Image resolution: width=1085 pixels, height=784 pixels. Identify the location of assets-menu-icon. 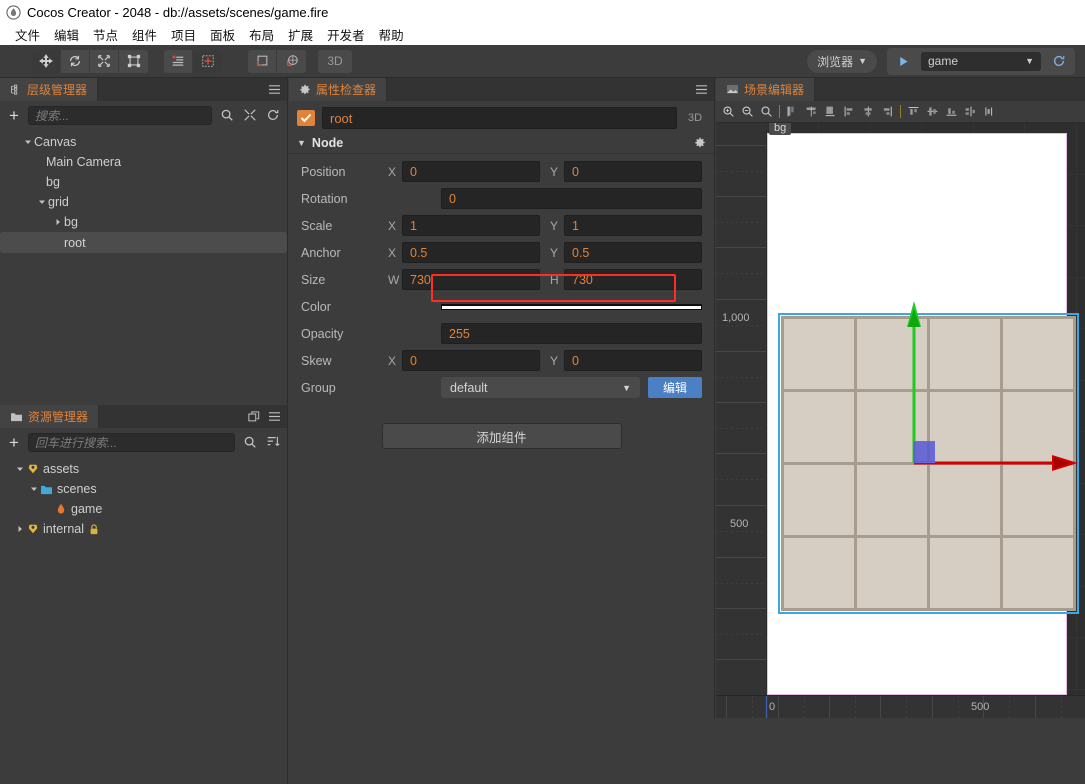
(274, 416).